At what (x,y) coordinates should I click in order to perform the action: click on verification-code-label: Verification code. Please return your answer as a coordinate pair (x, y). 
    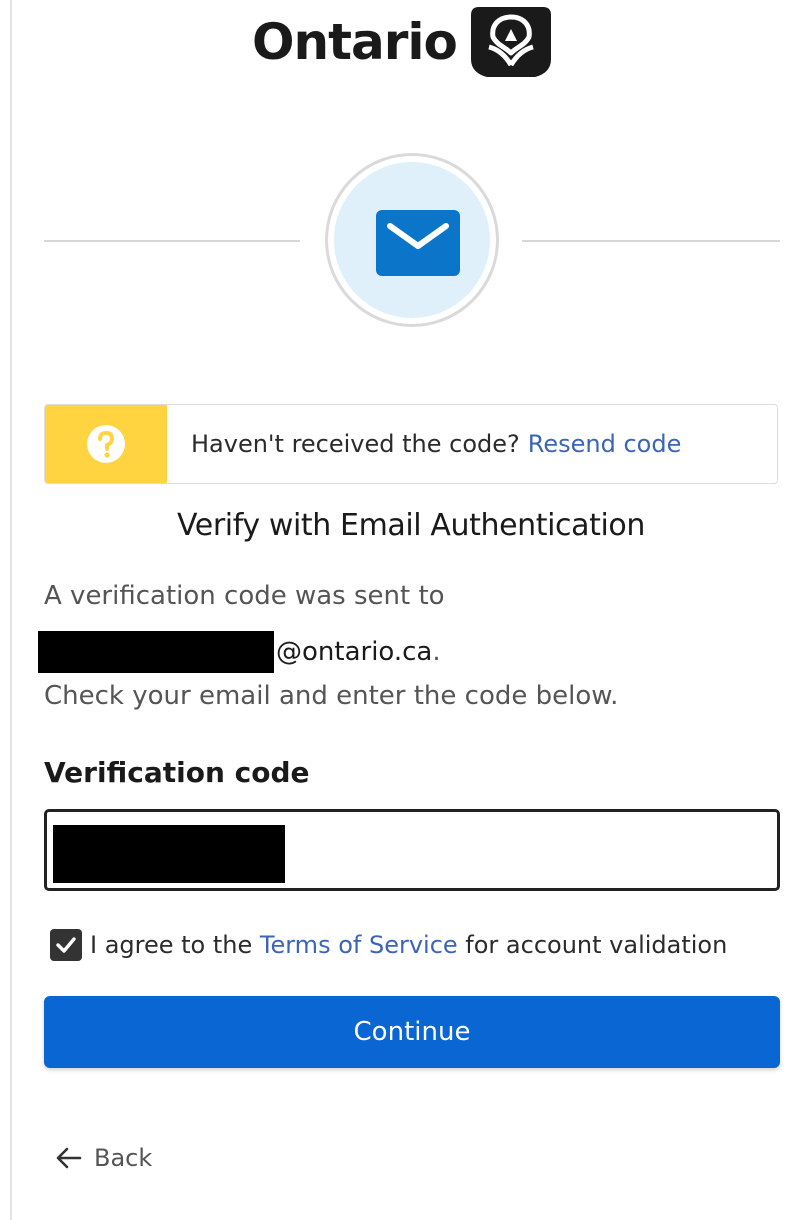
    Looking at the image, I should click on (177, 772).